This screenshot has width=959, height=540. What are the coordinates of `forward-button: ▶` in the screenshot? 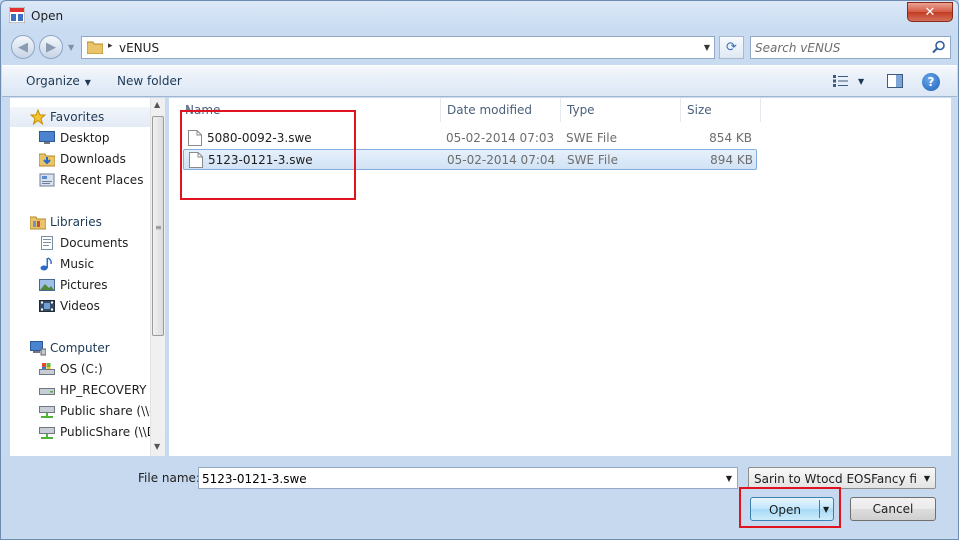 It's located at (51, 47).